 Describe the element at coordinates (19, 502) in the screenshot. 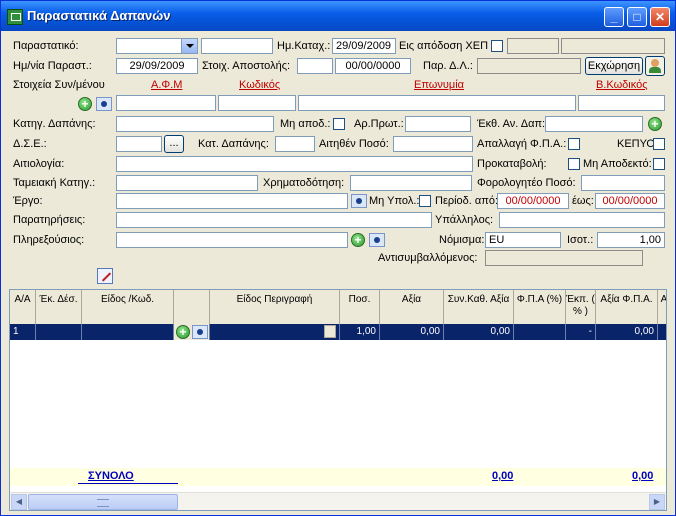

I see `scroll-left-icon: ◀` at that location.